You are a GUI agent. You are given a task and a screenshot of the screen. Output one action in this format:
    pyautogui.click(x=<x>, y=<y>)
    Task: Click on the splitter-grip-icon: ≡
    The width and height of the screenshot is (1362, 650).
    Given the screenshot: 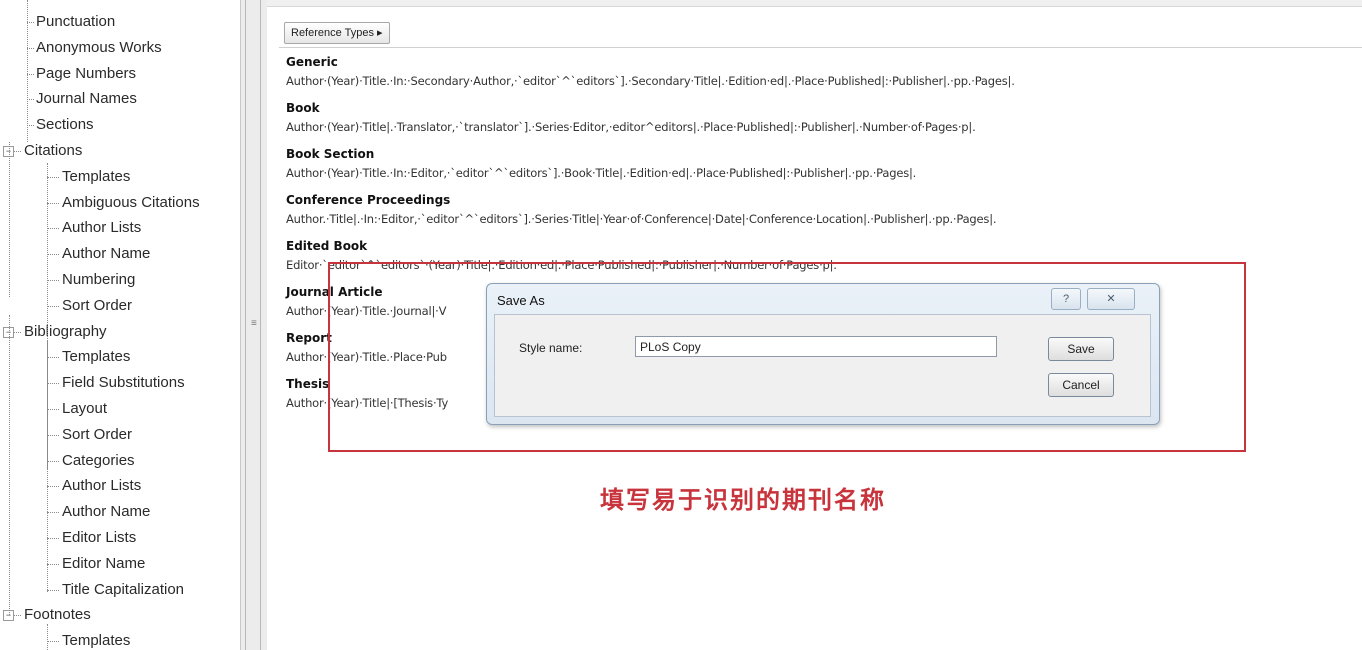 What is the action you would take?
    pyautogui.click(x=254, y=323)
    